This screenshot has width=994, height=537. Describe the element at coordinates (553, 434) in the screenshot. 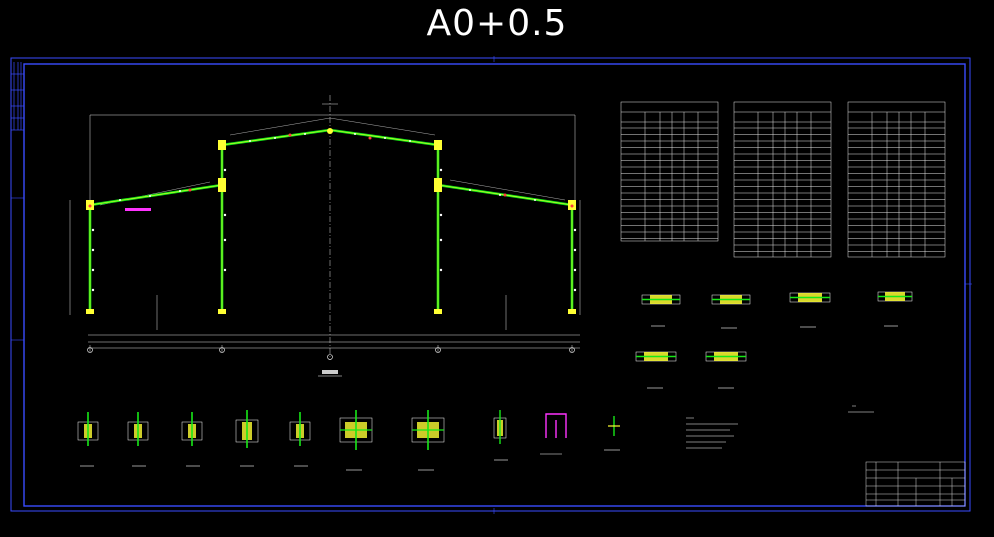

I see `foundation-detail` at that location.